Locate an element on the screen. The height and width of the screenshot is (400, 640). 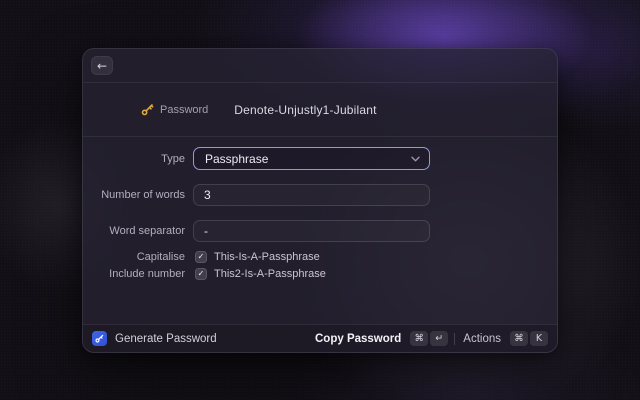
summary-label: Password is located at coordinates (184, 109).